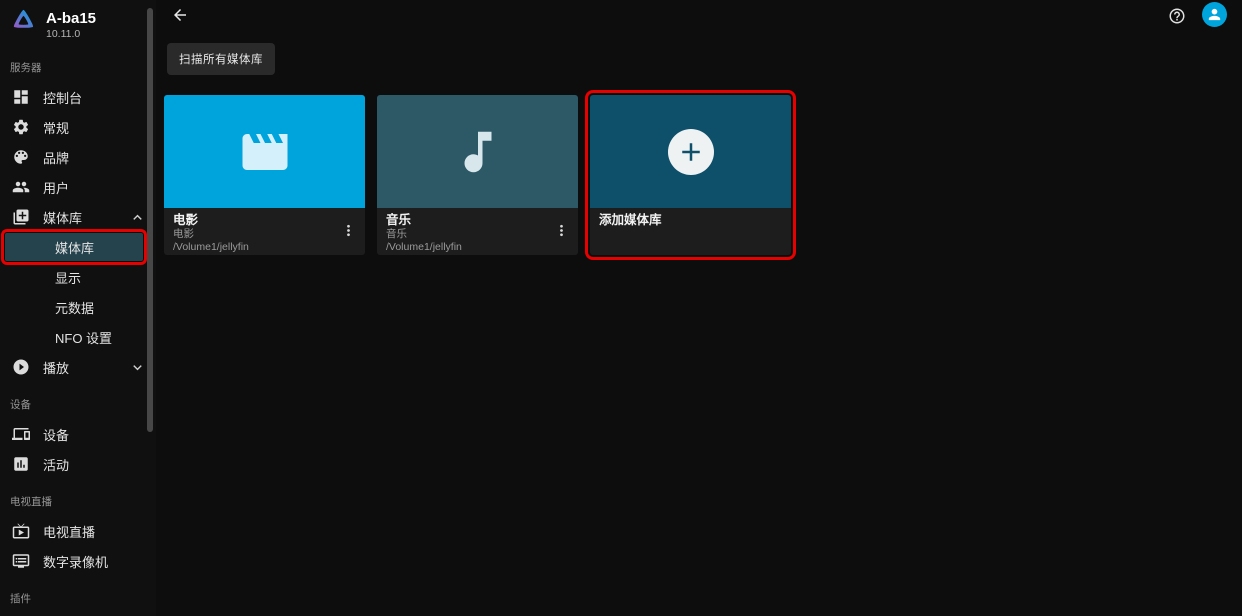 Image resolution: width=1242 pixels, height=616 pixels. Describe the element at coordinates (21, 531) in the screenshot. I see `live-tv-icon` at that location.